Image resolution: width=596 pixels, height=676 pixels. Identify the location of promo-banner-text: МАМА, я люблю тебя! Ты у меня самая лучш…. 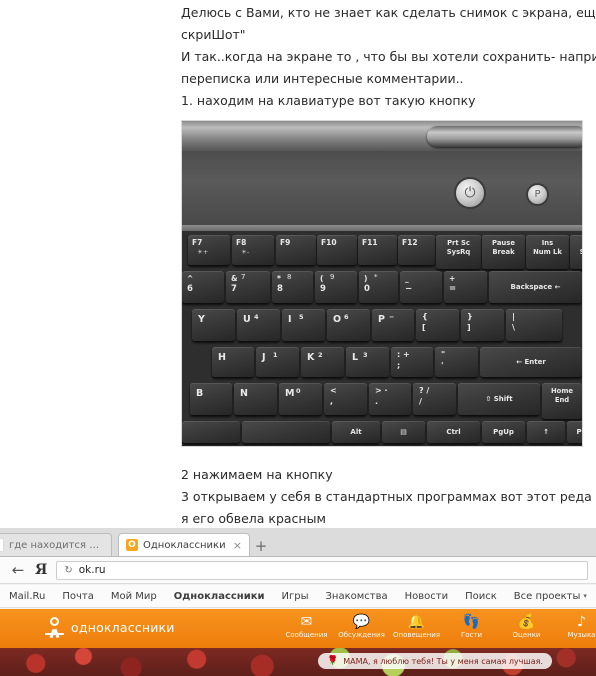
(443, 661).